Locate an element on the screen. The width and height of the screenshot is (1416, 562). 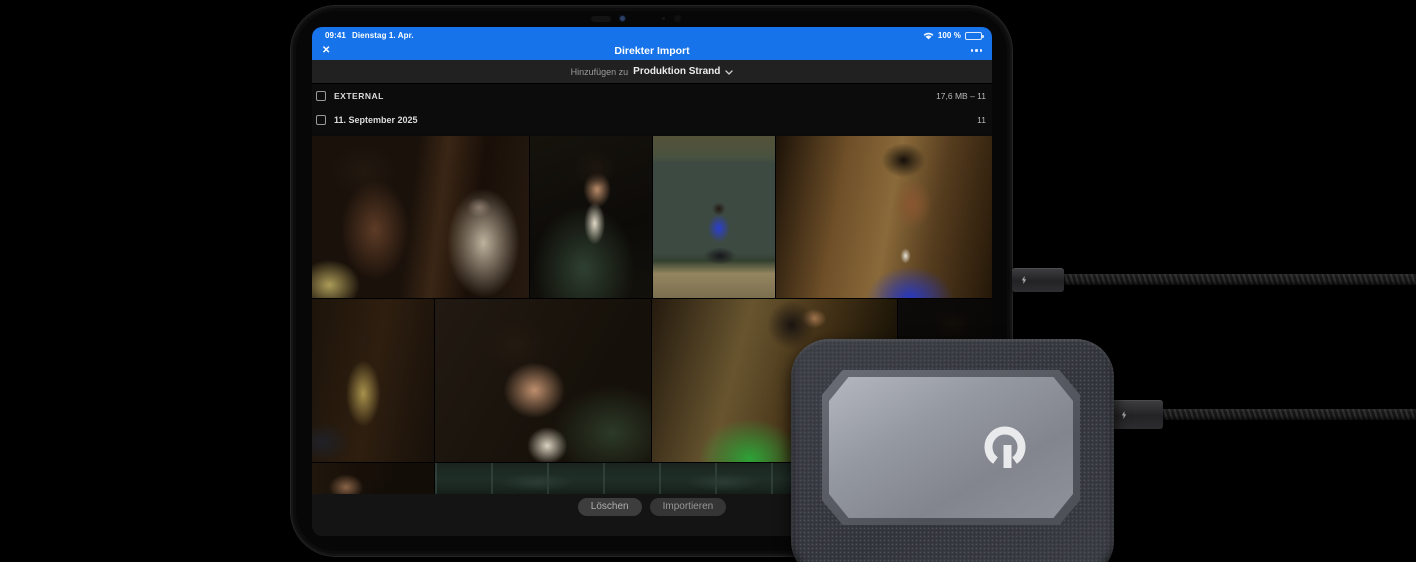
status-date: Dienstag 1. Apr. is located at coordinates (382, 35).